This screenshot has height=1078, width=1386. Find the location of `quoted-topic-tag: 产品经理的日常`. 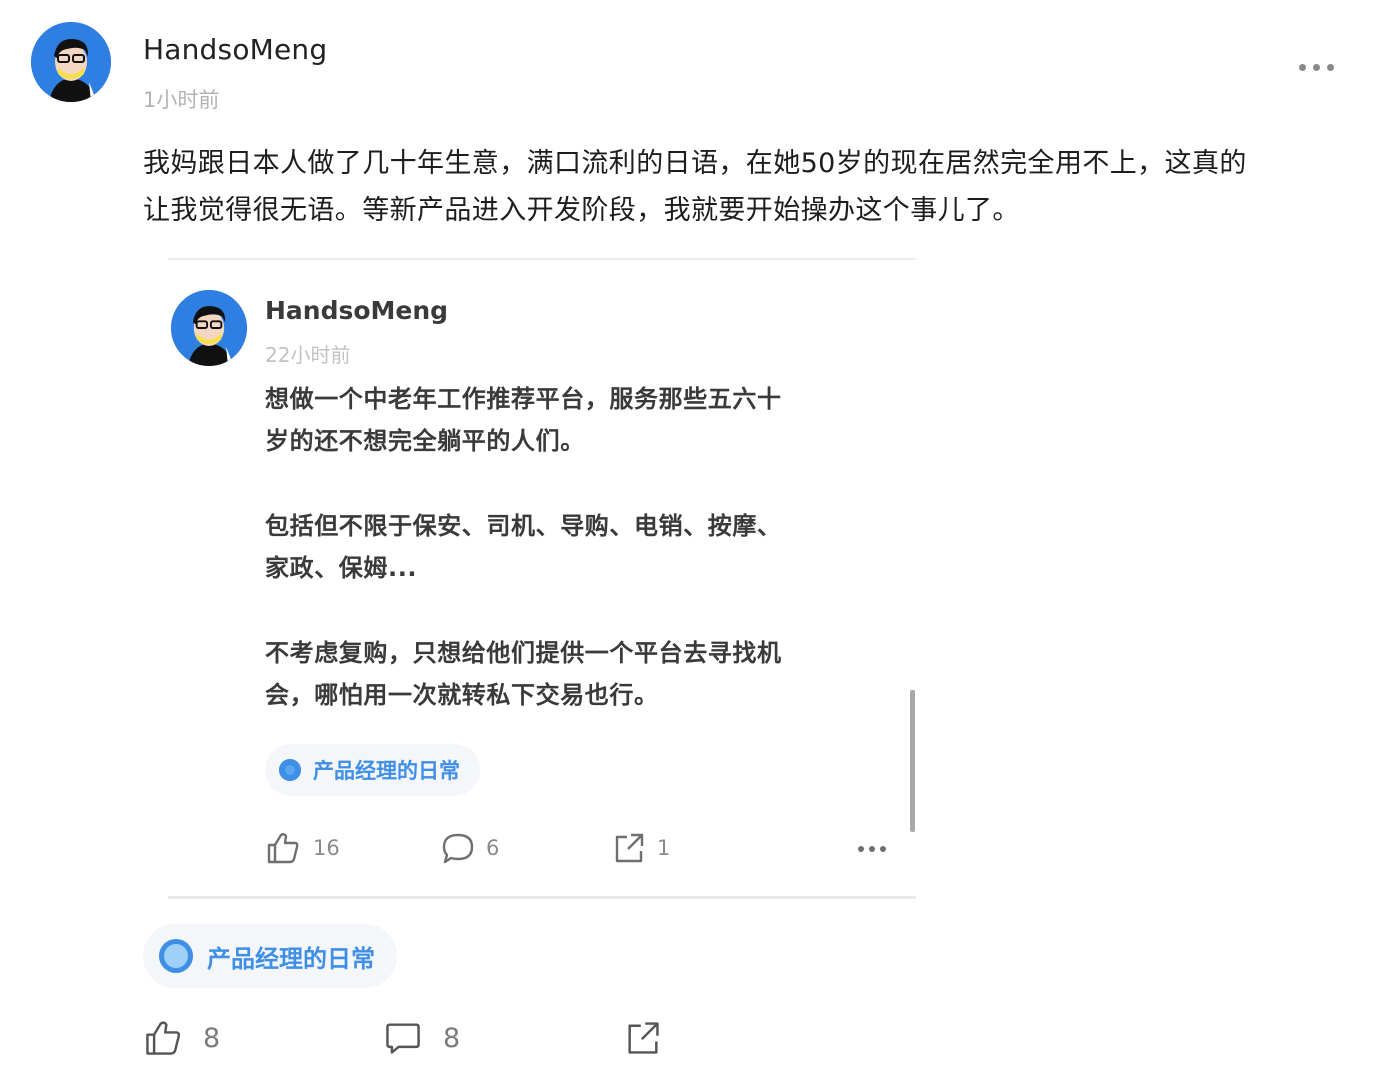

quoted-topic-tag: 产品经理的日常 is located at coordinates (372, 770).